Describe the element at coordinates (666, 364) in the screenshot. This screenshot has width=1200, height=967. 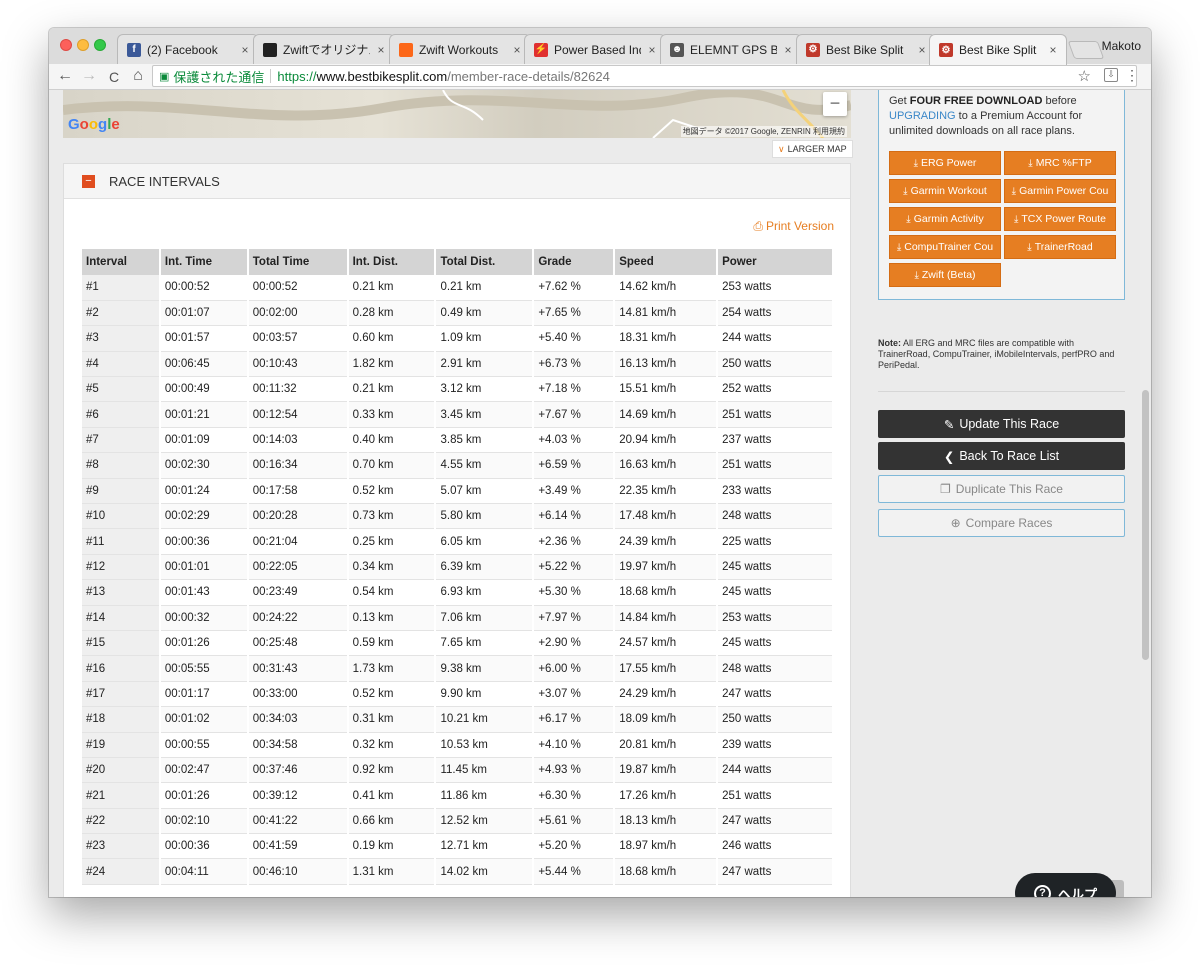
I see `table-cell: 16.13 km/h` at that location.